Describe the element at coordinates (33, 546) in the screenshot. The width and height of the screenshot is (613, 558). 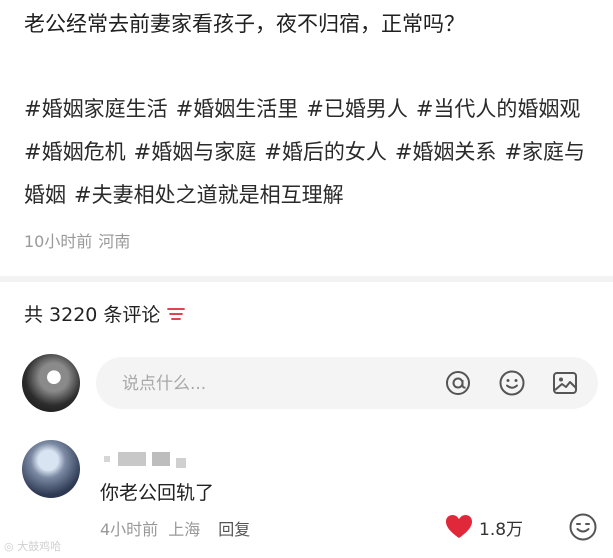
I see `watermark: ◎ 大鼓鸡哈` at that location.